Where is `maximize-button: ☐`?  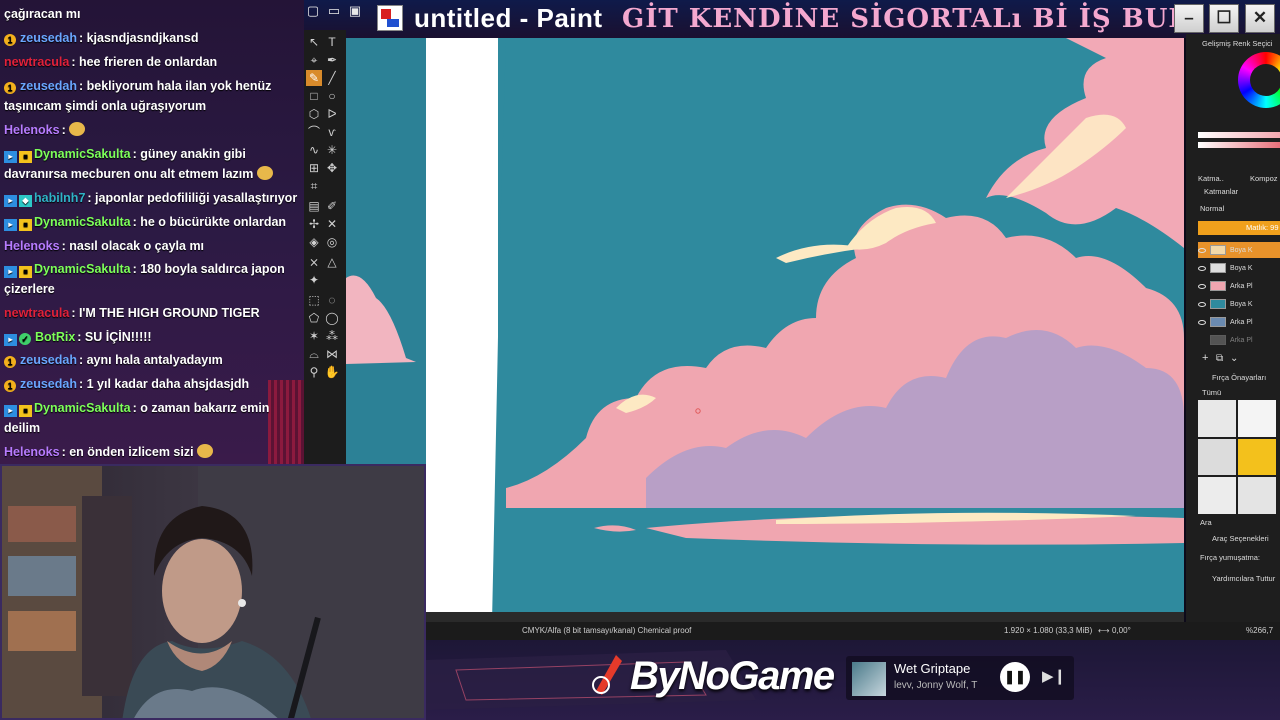
maximize-button: ☐ is located at coordinates (1224, 18).